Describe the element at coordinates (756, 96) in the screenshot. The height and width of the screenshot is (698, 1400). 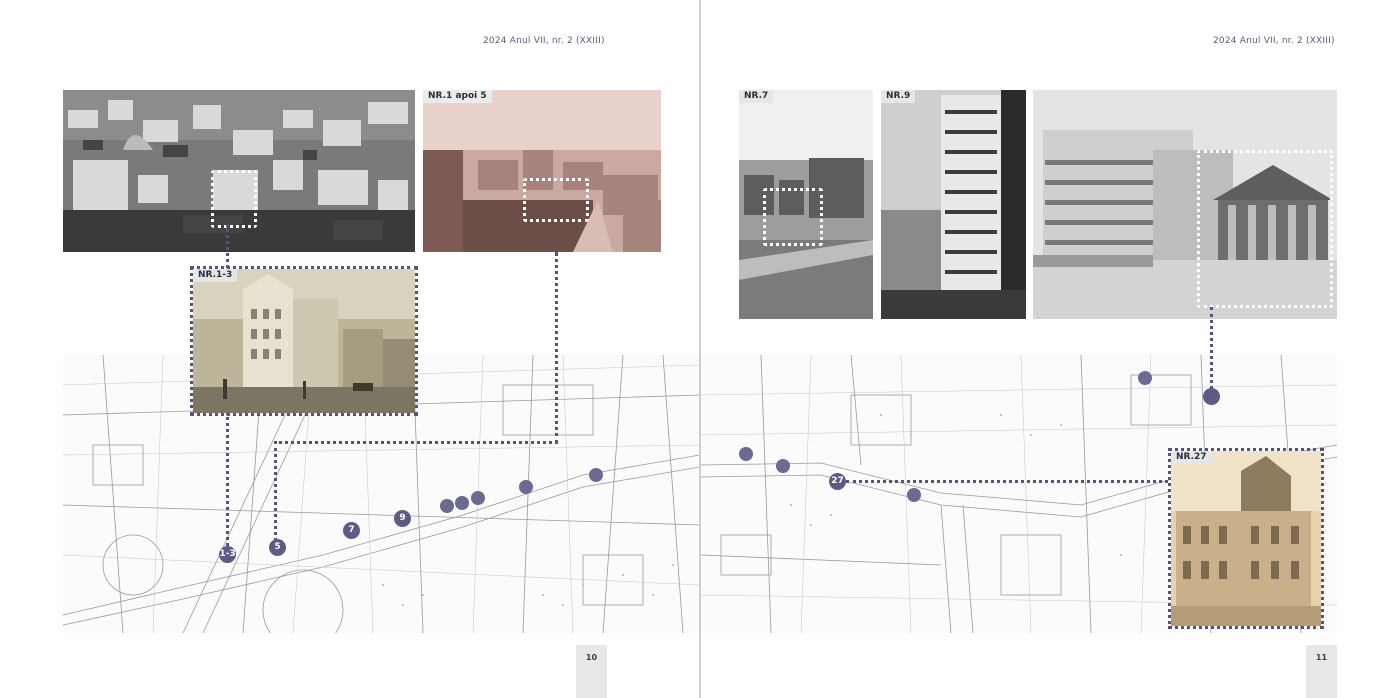
I see `label-nr7: NR.7` at that location.